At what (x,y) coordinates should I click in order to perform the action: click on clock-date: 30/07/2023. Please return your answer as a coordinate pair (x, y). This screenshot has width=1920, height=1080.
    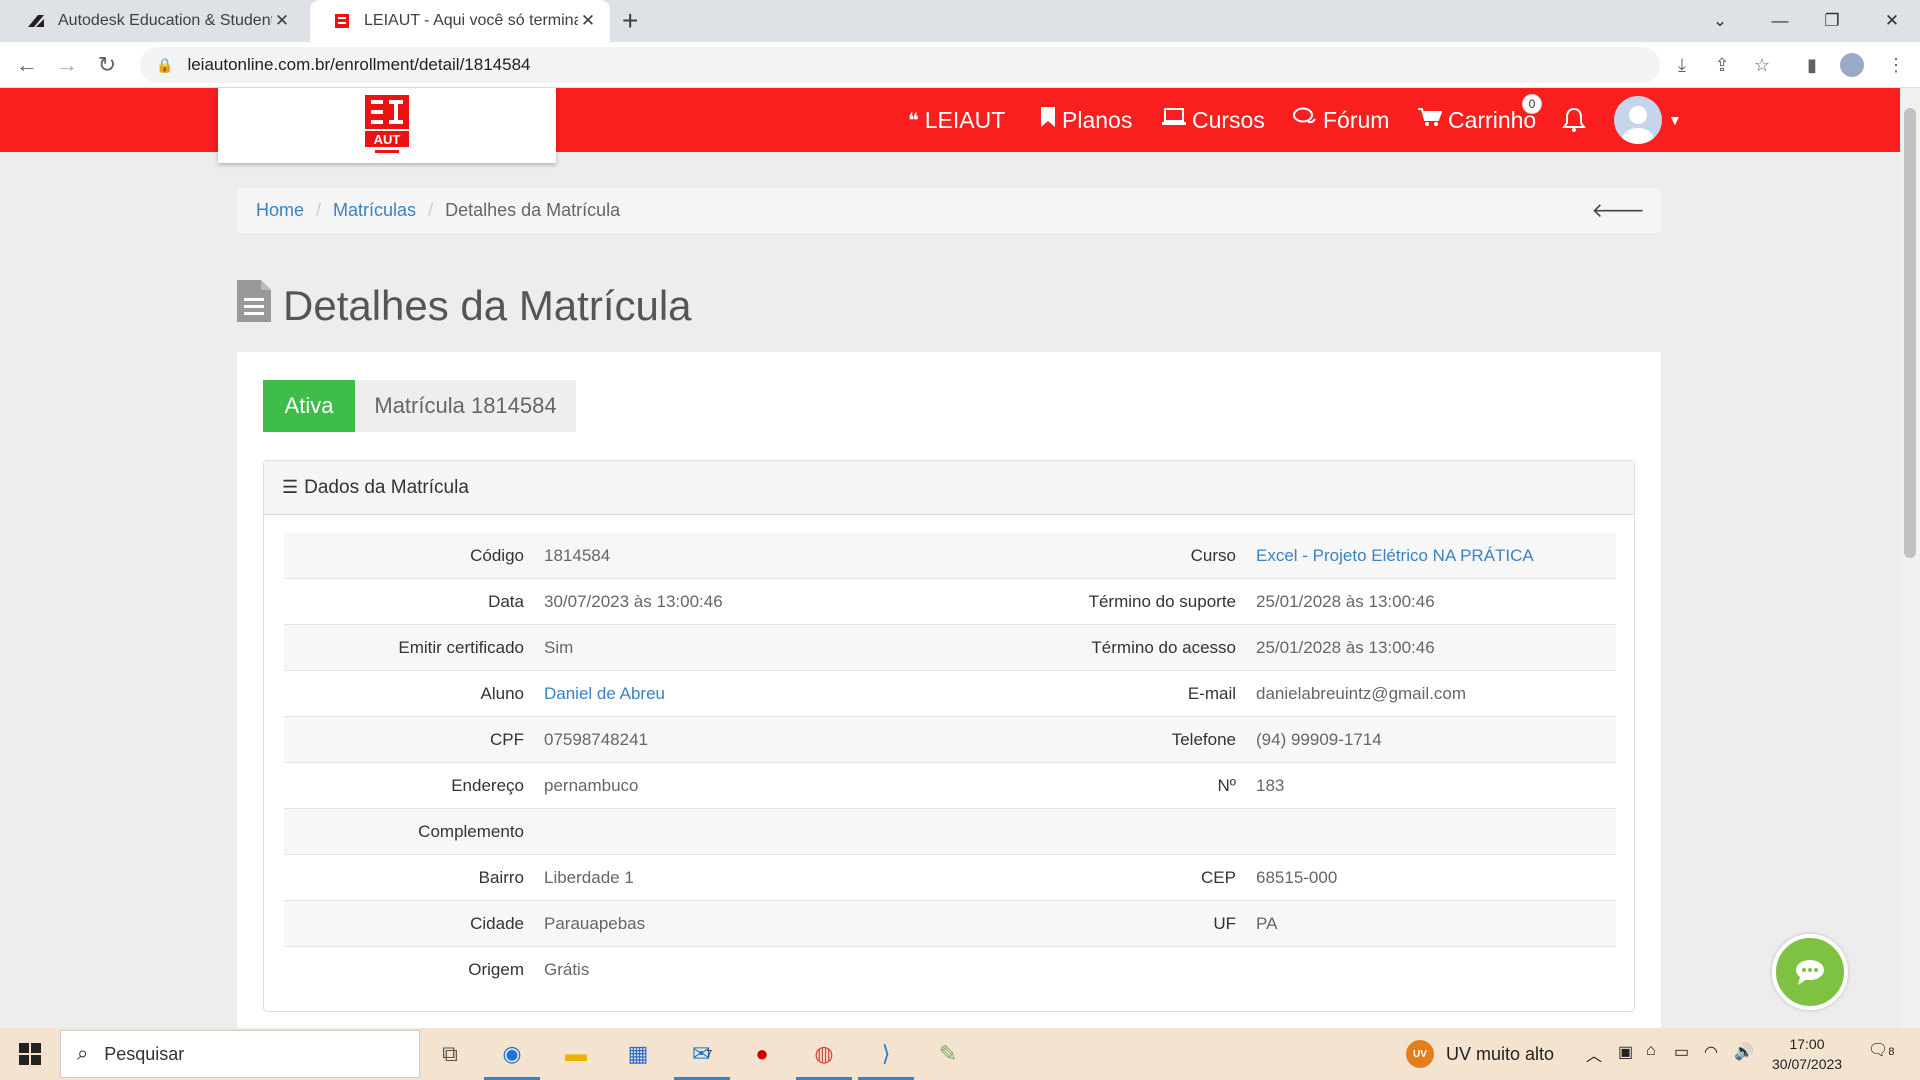
    Looking at the image, I should click on (1807, 1064).